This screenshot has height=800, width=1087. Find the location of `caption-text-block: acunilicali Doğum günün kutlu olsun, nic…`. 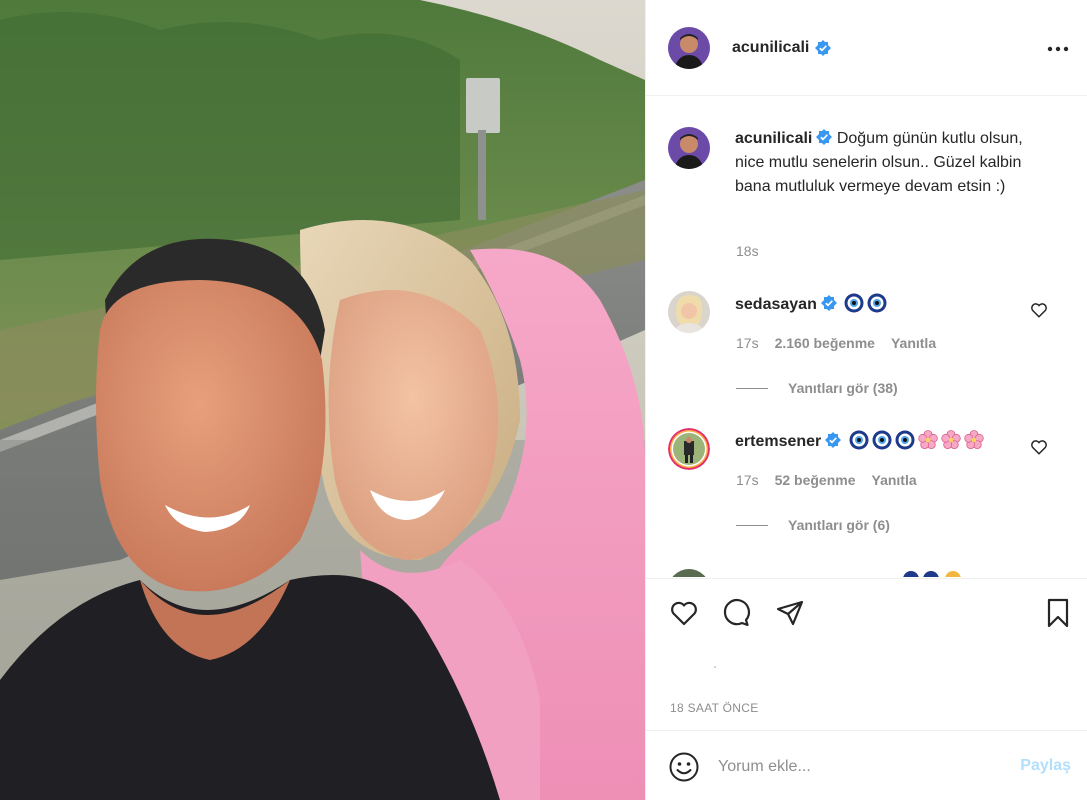

caption-text-block: acunilicali Doğum günün kutlu olsun, nic… is located at coordinates (895, 163).